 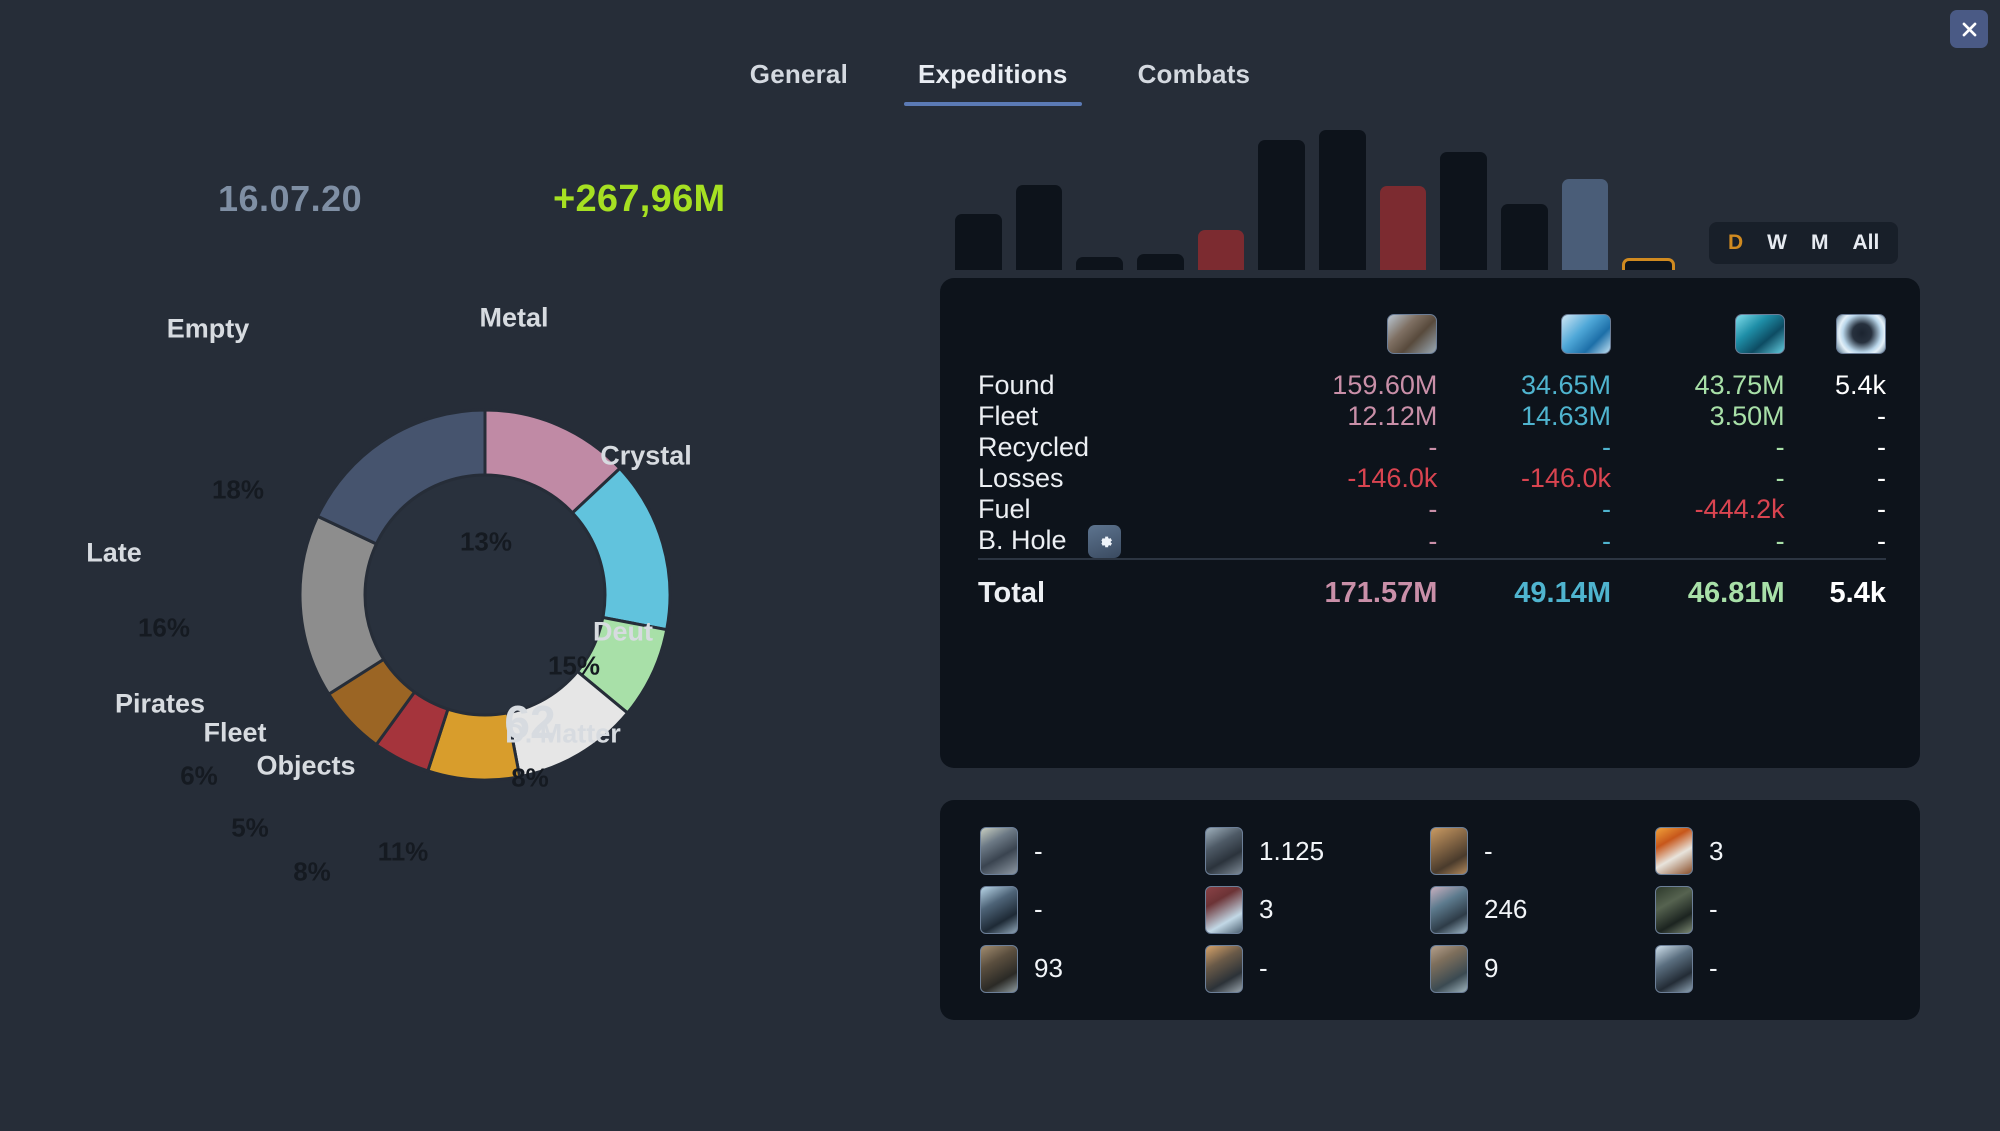 I want to click on cell-losses-metal: -146.0k, so click(x=1392, y=478).